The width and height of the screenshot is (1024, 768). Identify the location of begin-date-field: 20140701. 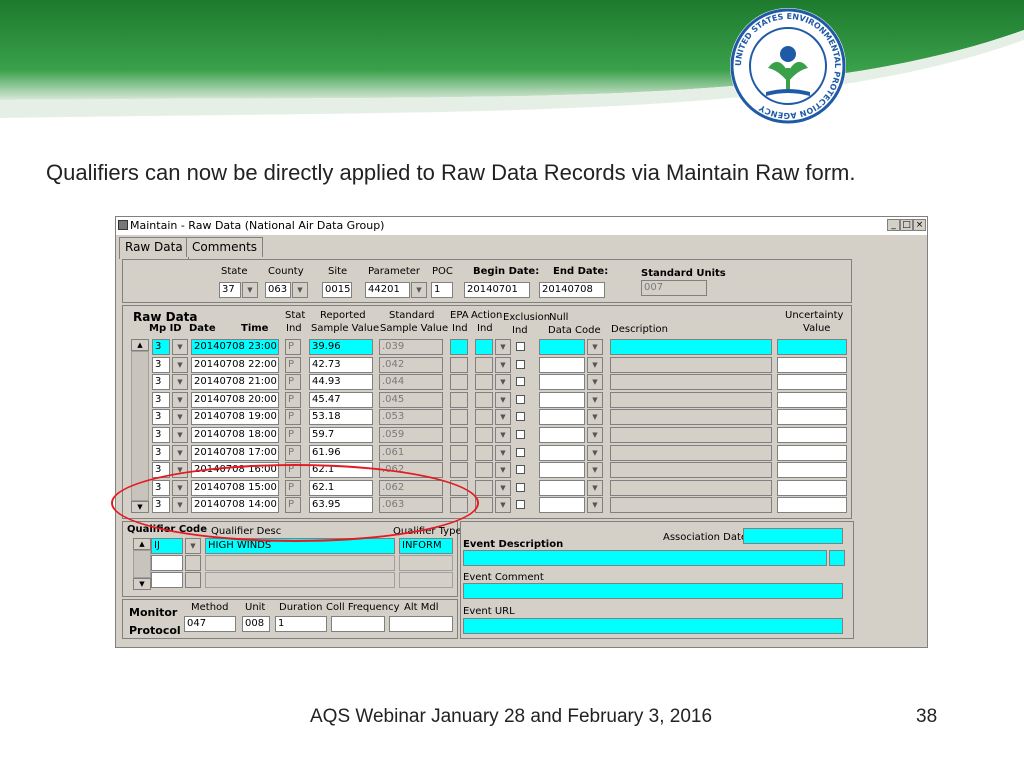
(497, 290).